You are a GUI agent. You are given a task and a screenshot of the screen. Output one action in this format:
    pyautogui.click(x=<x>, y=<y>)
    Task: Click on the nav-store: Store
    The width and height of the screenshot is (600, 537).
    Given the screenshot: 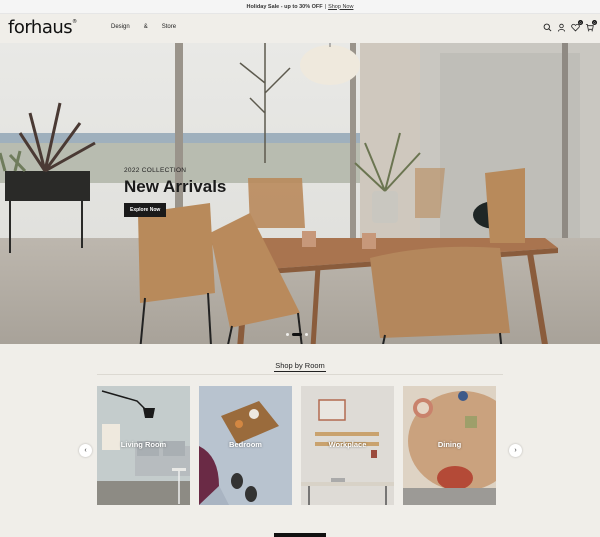 What is the action you would take?
    pyautogui.click(x=169, y=27)
    